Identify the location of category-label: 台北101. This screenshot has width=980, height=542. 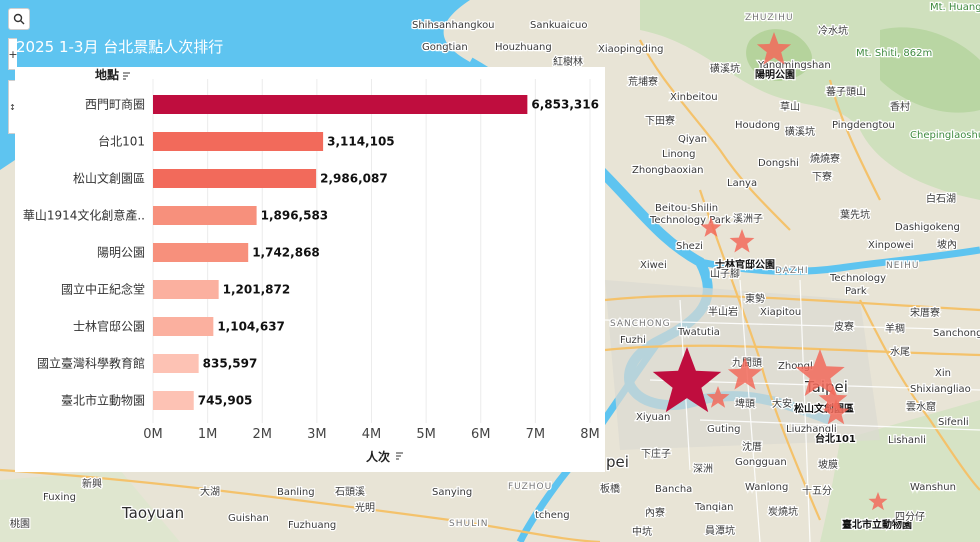
(121, 141).